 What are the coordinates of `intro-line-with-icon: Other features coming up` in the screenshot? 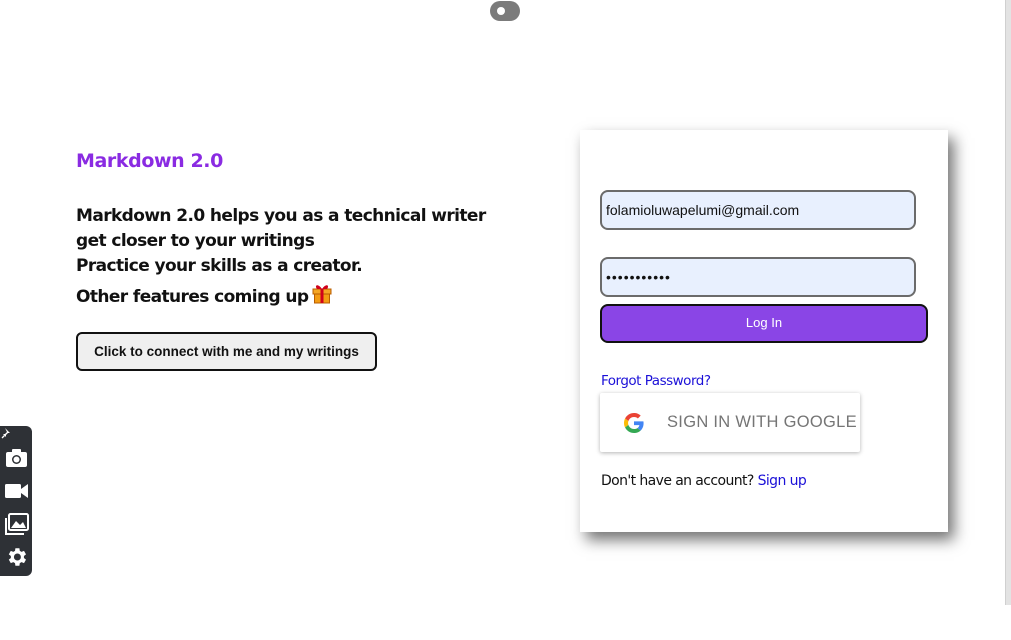 It's located at (286, 297).